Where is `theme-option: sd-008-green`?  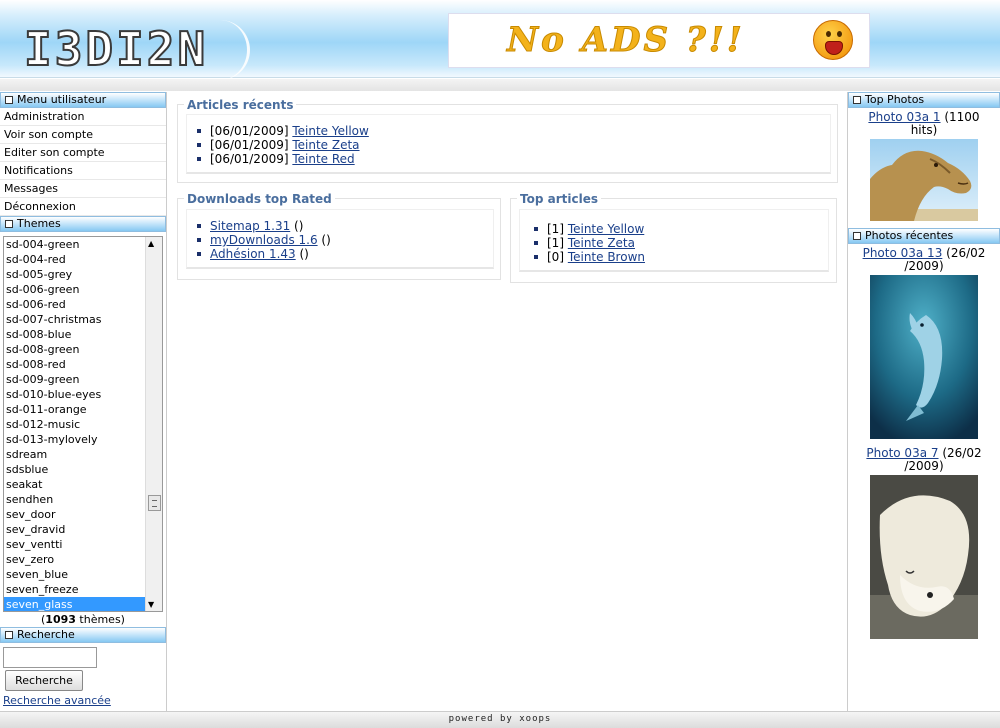
theme-option: sd-008-green is located at coordinates (75, 349).